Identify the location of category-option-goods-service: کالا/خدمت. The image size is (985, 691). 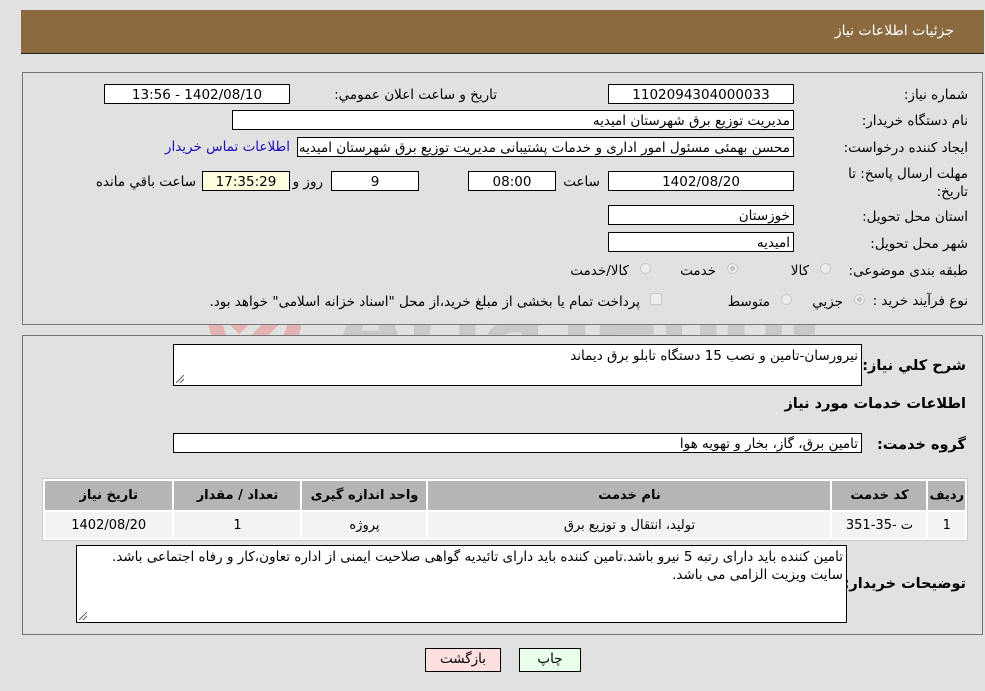
(599, 271).